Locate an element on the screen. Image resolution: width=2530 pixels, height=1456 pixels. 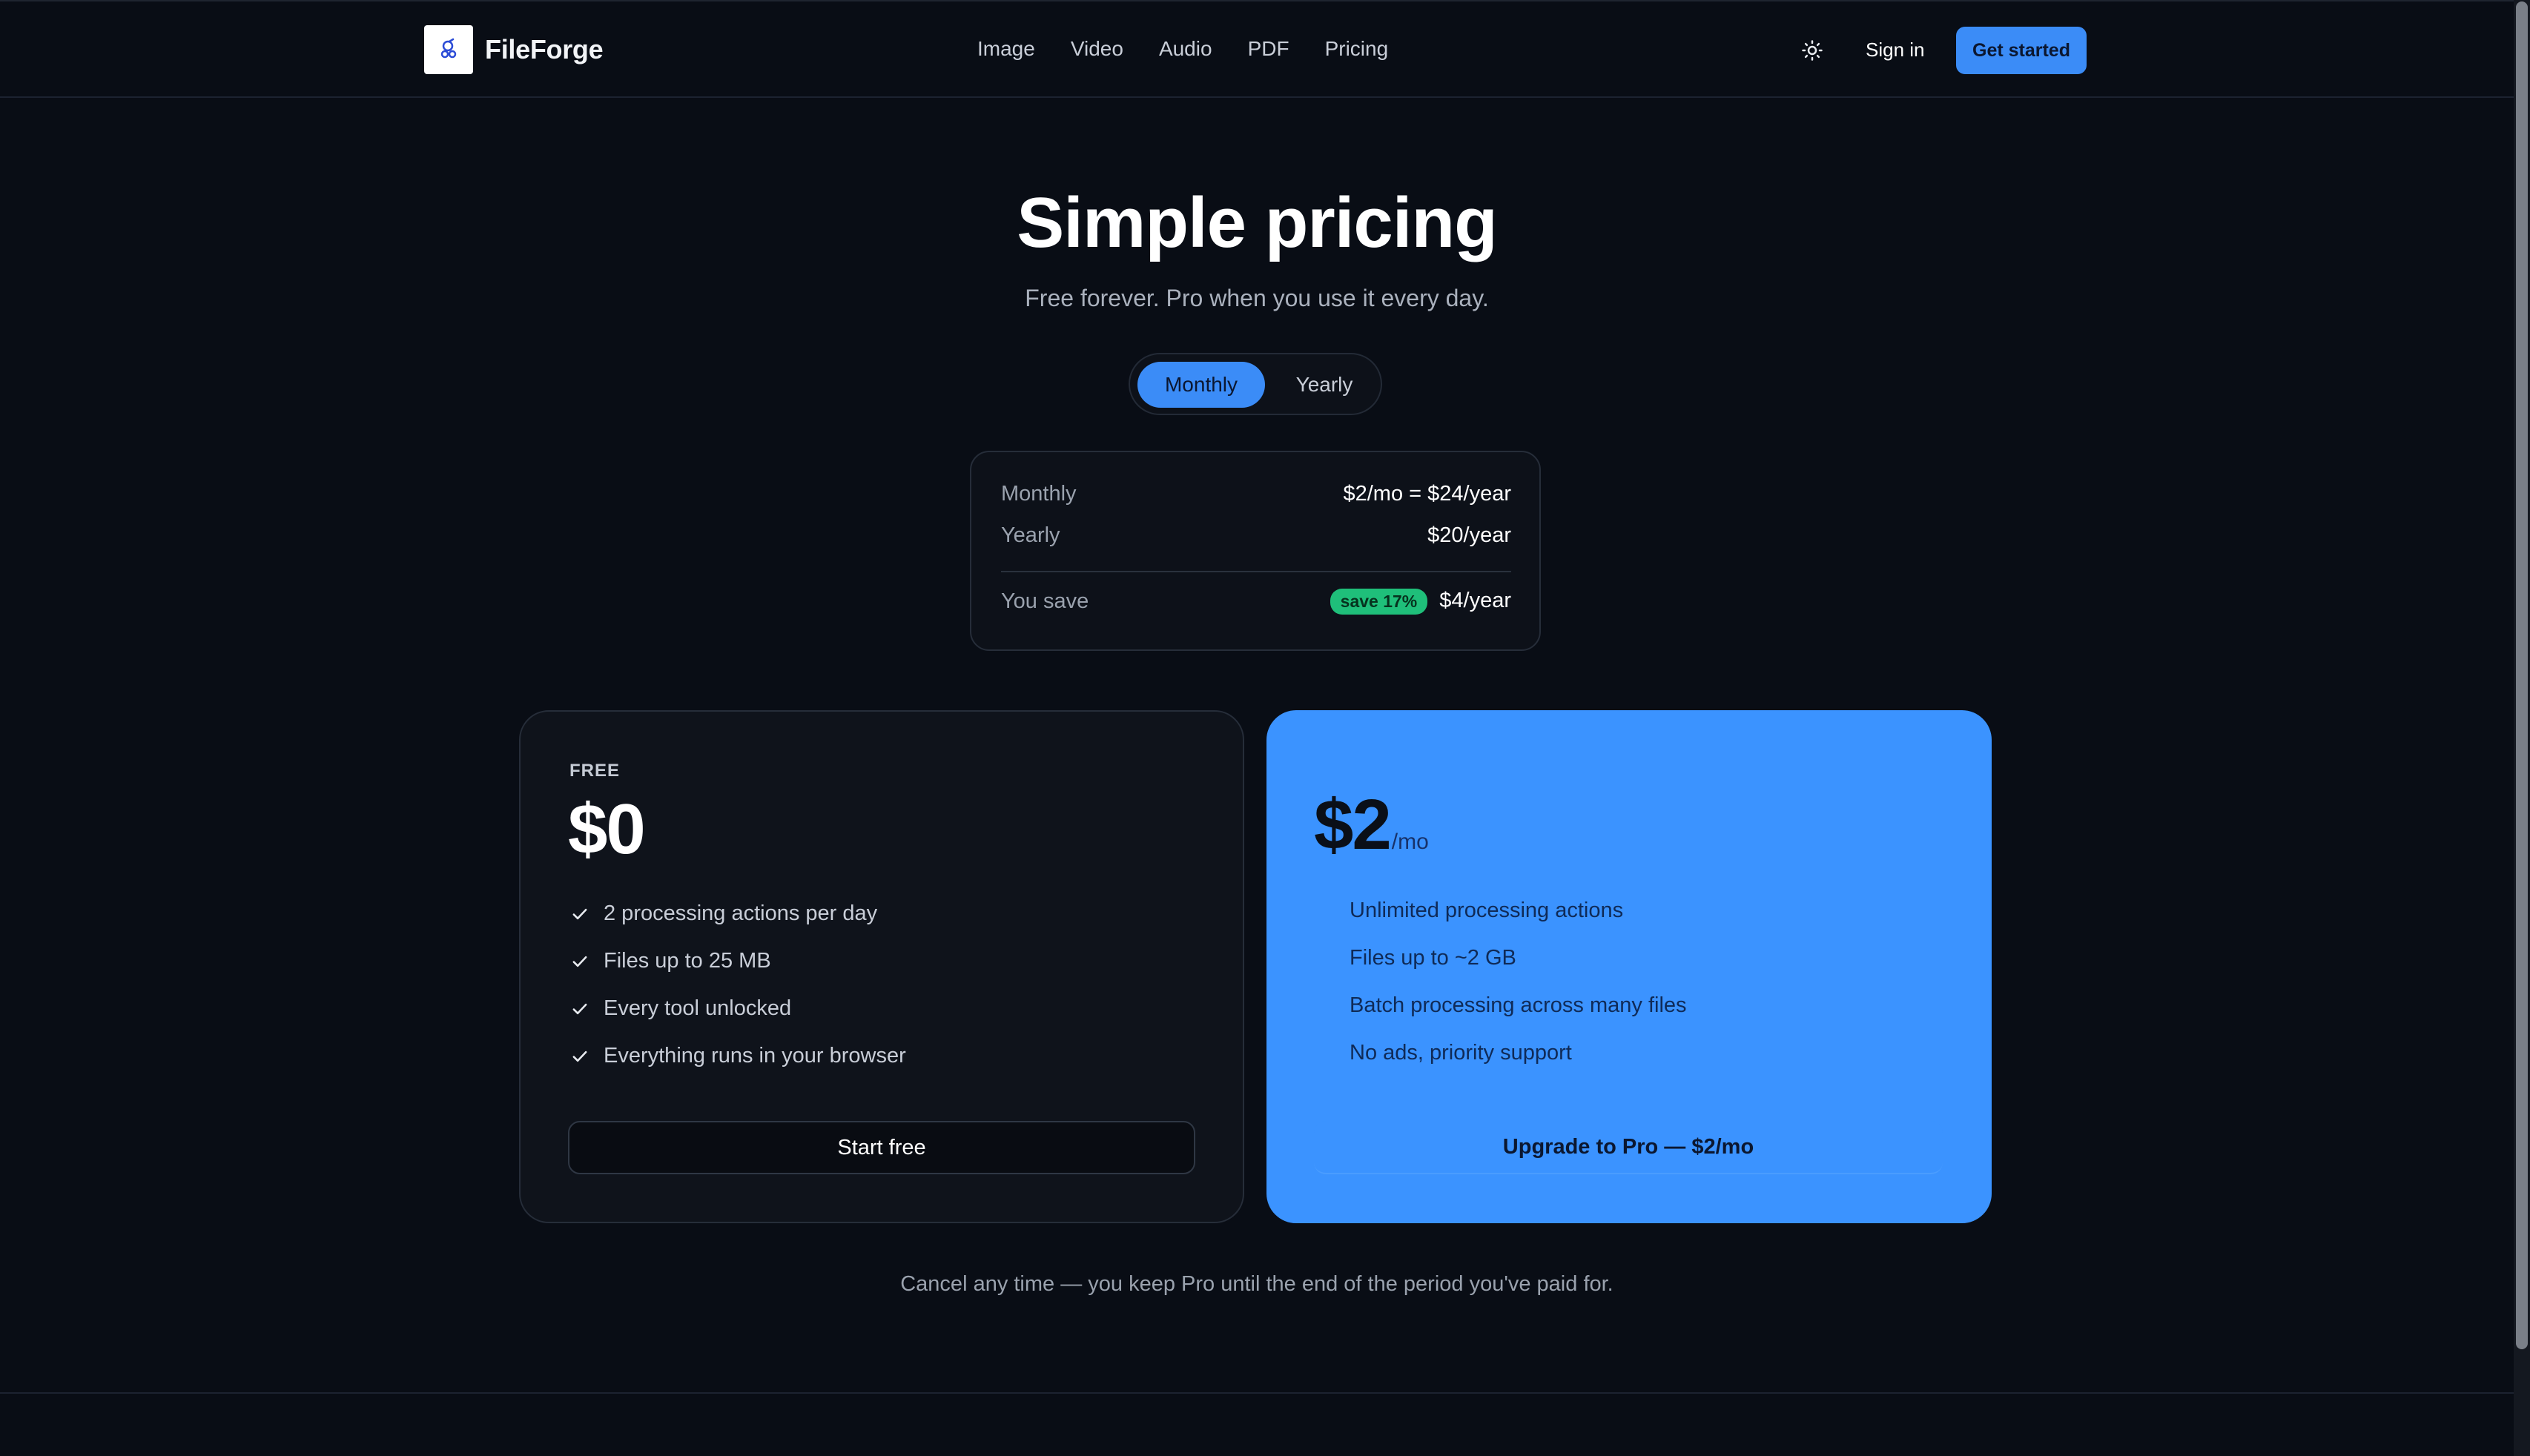
nav-link-image: Image is located at coordinates (1006, 49).